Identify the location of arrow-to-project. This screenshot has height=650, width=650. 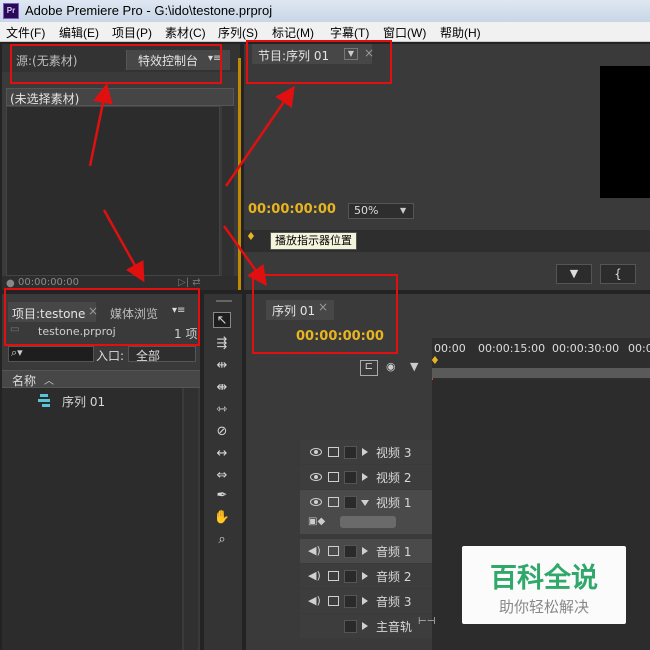
(123, 246).